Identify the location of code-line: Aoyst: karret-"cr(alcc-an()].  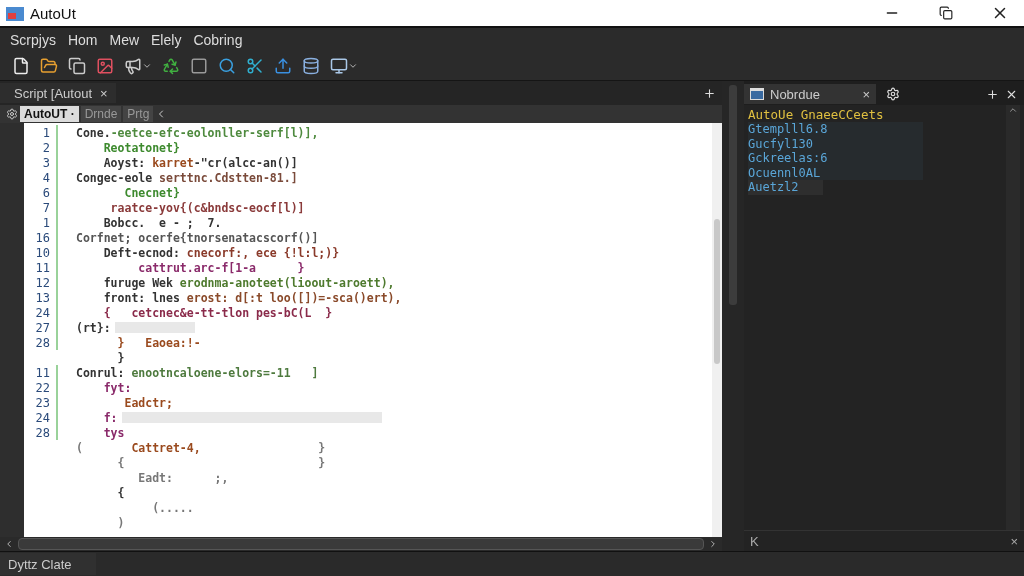
(200, 162).